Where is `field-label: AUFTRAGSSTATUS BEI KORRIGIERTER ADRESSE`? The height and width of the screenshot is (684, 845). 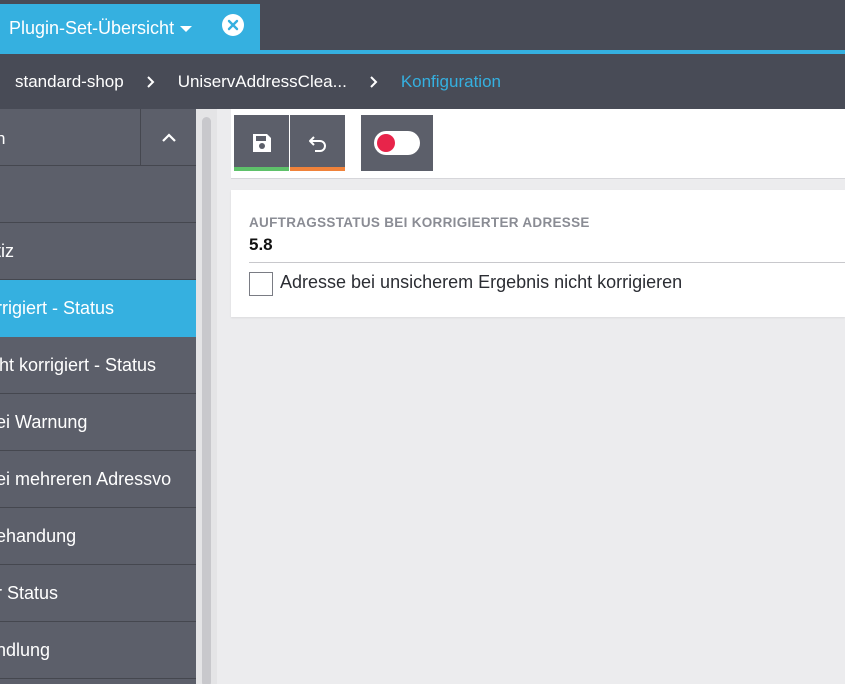 field-label: AUFTRAGSSTATUS BEI KORRIGIERTER ADRESSE is located at coordinates (419, 222).